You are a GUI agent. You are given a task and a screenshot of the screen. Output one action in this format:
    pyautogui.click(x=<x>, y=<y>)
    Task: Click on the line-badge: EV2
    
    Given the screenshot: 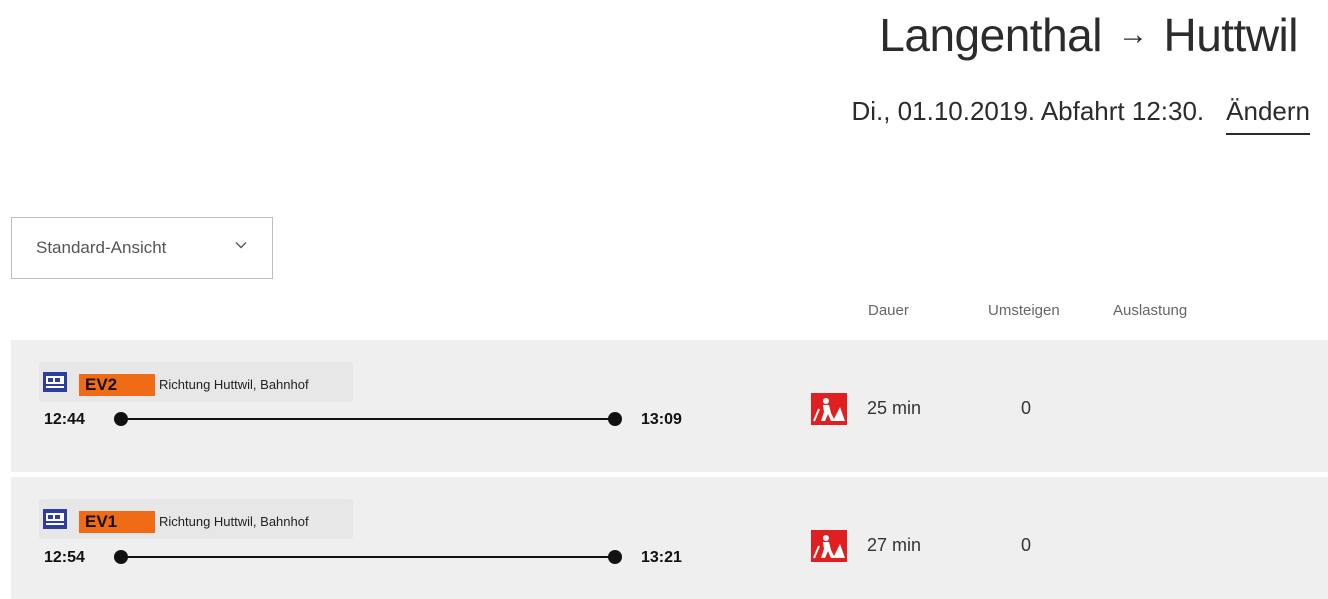 What is the action you would take?
    pyautogui.click(x=117, y=385)
    